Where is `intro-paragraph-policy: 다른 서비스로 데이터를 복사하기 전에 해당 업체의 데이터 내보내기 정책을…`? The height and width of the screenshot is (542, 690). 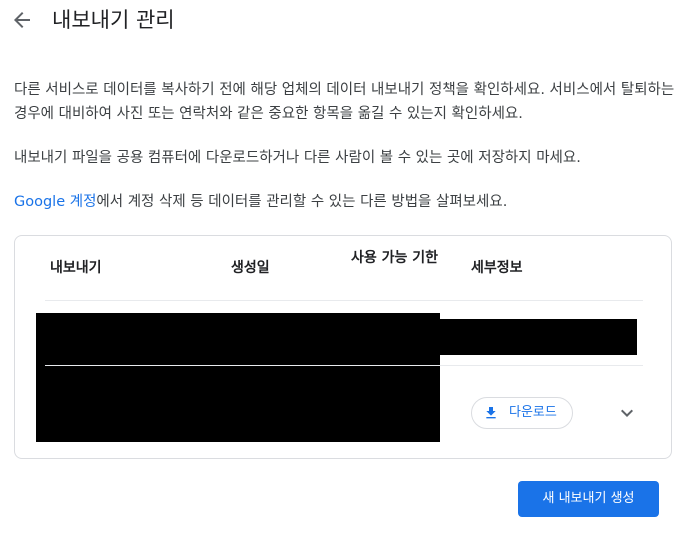
intro-paragraph-policy: 다른 서비스로 데이터를 복사하기 전에 해당 업체의 데이터 내보내기 정책을… is located at coordinates (344, 102).